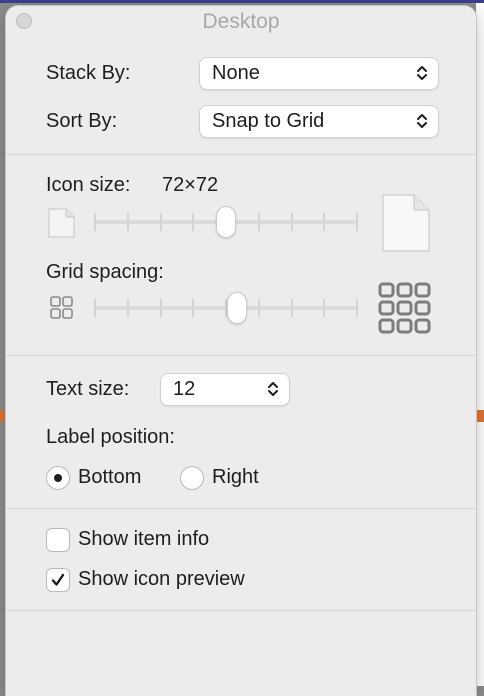 The height and width of the screenshot is (696, 484). I want to click on title-bar: Desktop, so click(241, 23).